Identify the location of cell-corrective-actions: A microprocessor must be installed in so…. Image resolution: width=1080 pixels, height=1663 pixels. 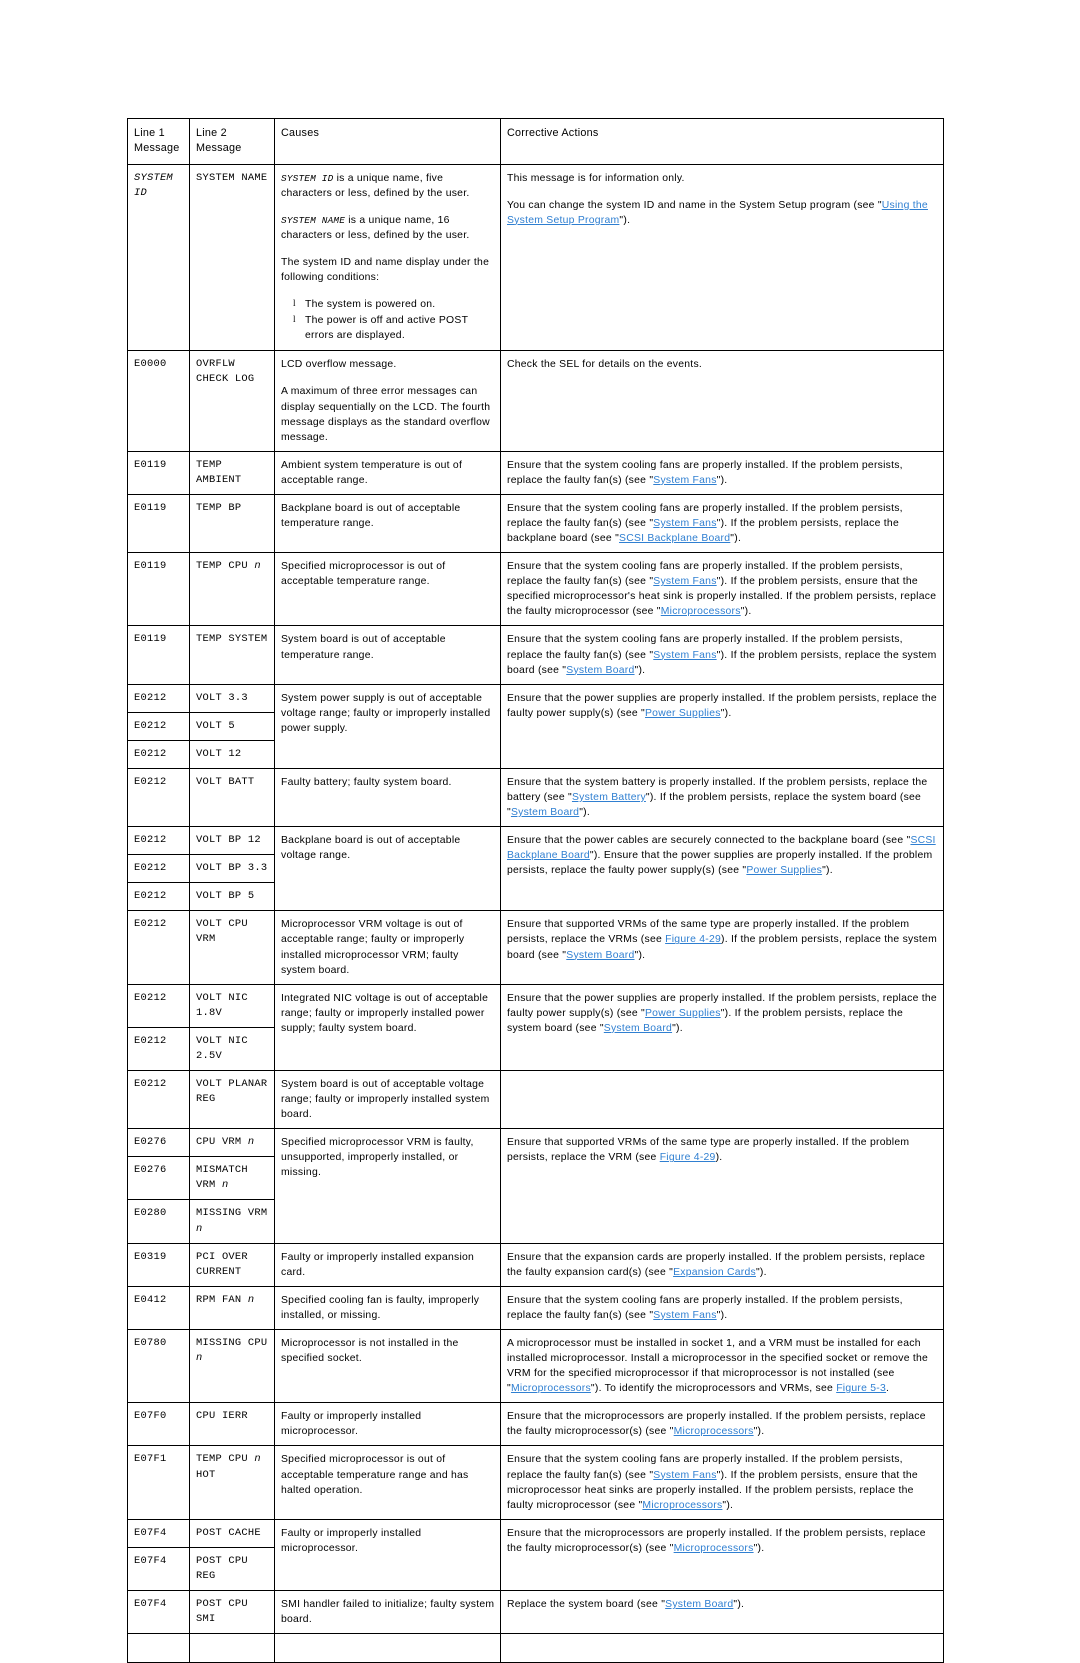
(722, 1366).